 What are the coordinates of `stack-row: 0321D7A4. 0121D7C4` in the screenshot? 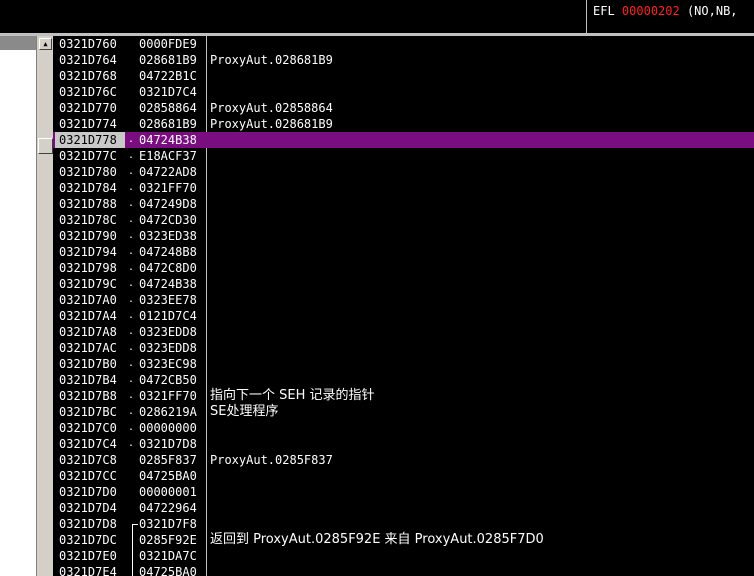 It's located at (403, 316).